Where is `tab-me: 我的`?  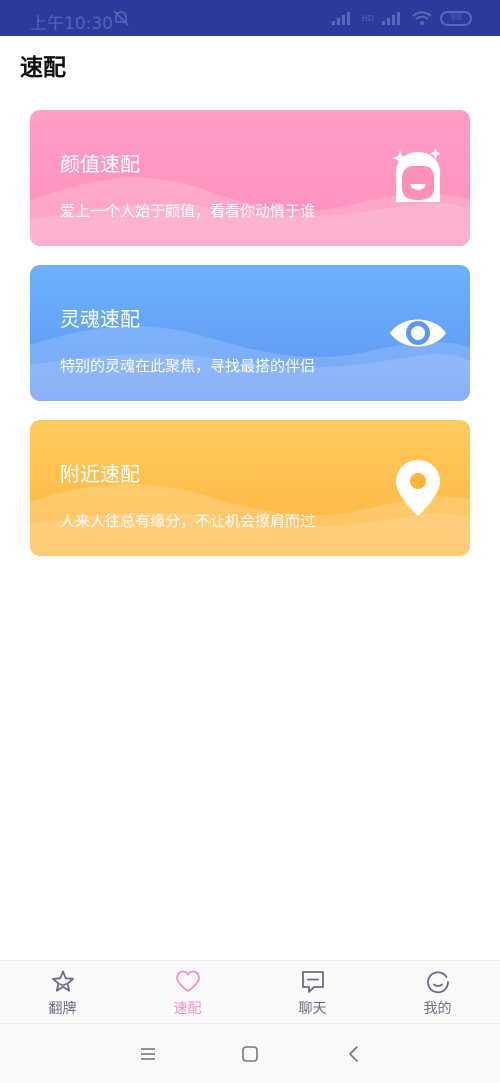
tab-me: 我的 is located at coordinates (437, 992).